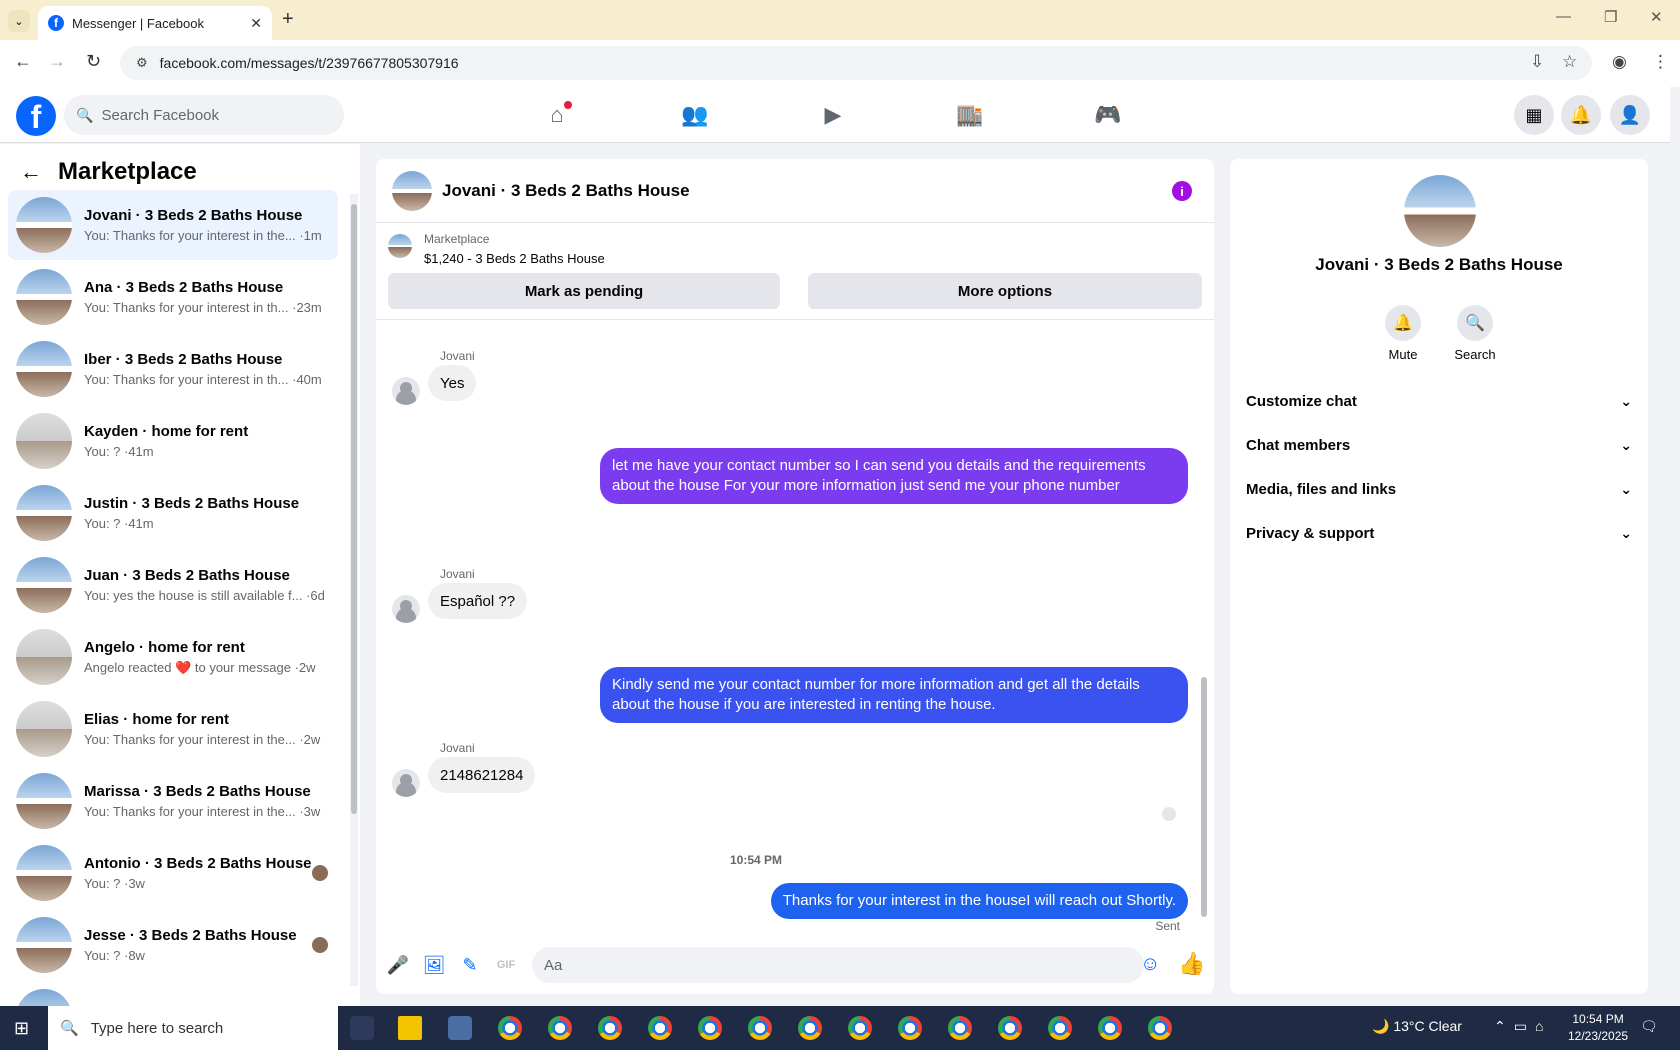  What do you see at coordinates (478, 601) in the screenshot?
I see `incoming-message: Español ??` at bounding box center [478, 601].